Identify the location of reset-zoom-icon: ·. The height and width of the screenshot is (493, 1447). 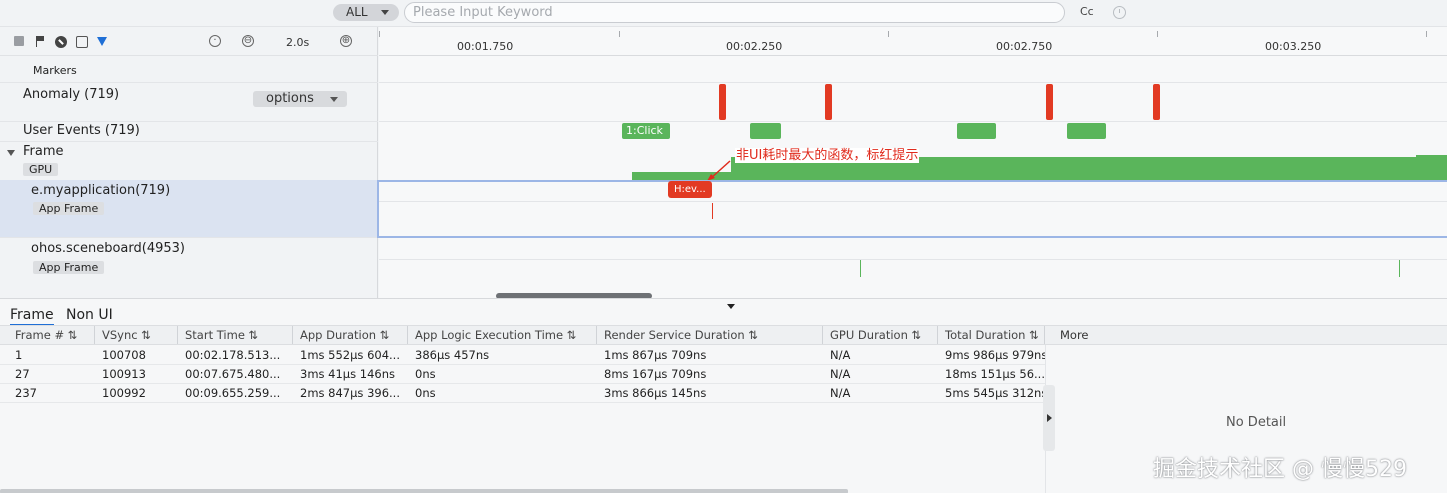
(215, 41).